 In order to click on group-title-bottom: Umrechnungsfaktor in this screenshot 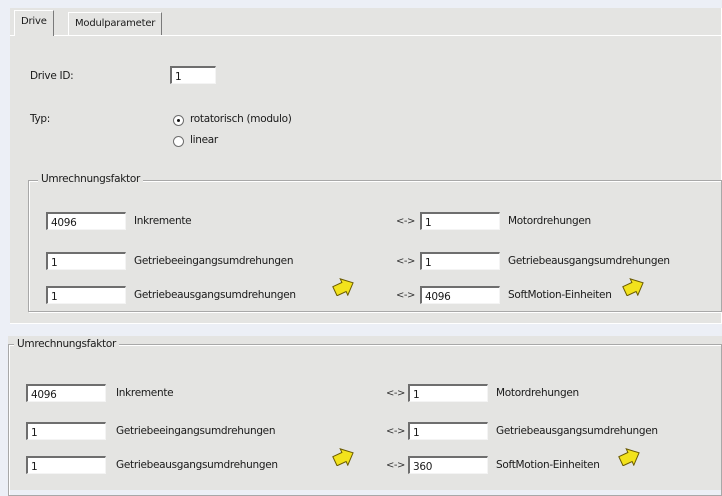, I will do `click(66, 344)`.